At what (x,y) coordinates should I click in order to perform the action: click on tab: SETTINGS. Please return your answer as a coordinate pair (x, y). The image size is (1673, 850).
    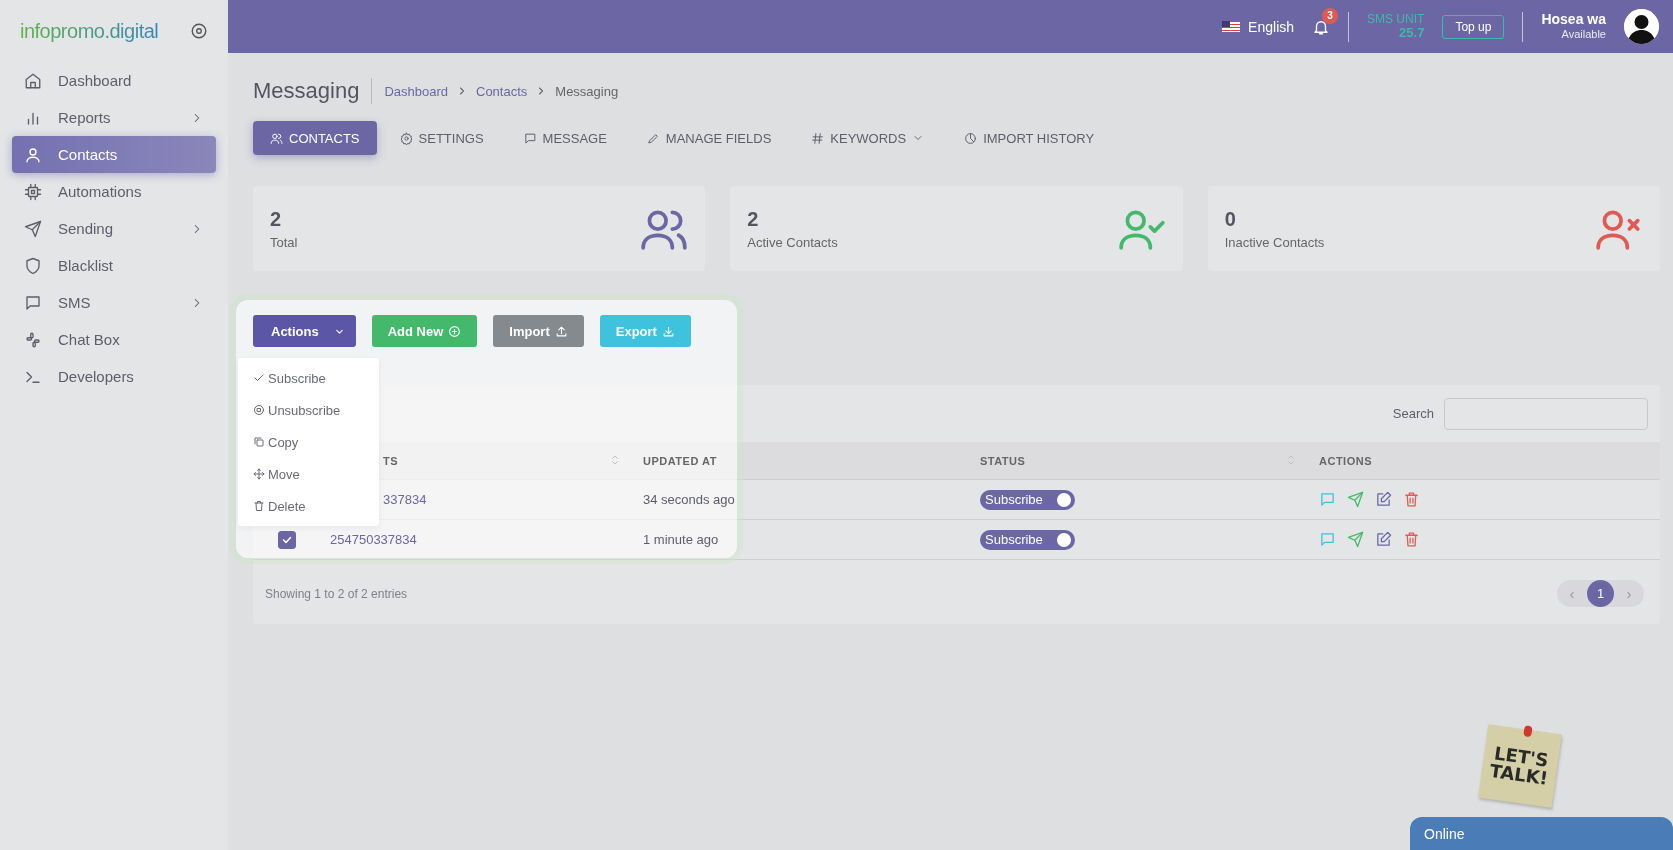
    Looking at the image, I should click on (441, 138).